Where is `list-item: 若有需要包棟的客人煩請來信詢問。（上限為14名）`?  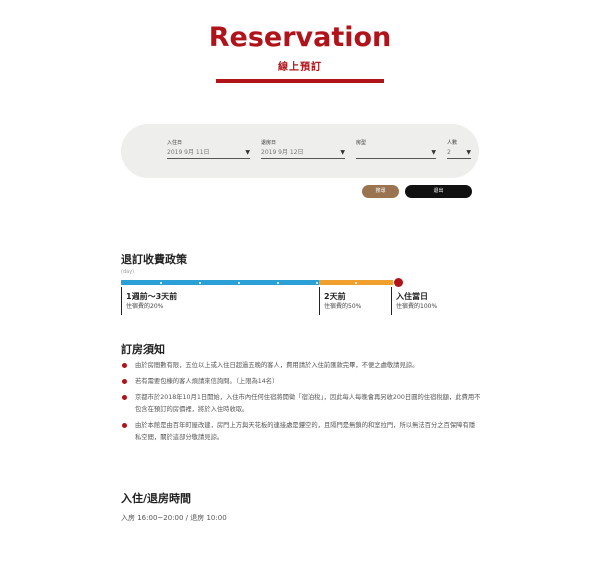 list-item: 若有需要包棟的客人煩請來信詢問。（上限為14名） is located at coordinates (301, 382).